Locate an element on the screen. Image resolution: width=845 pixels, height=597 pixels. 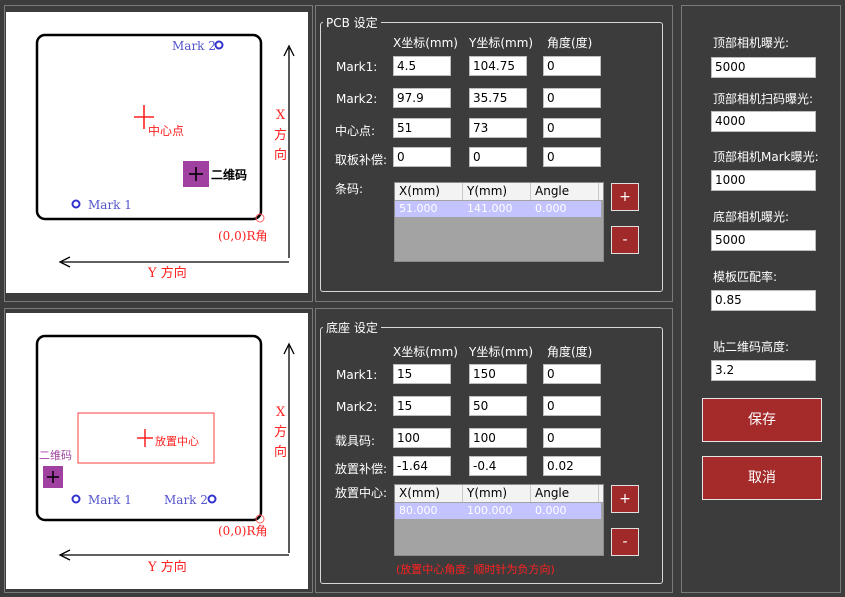
base-qr-label: 二维码 is located at coordinates (55, 455).